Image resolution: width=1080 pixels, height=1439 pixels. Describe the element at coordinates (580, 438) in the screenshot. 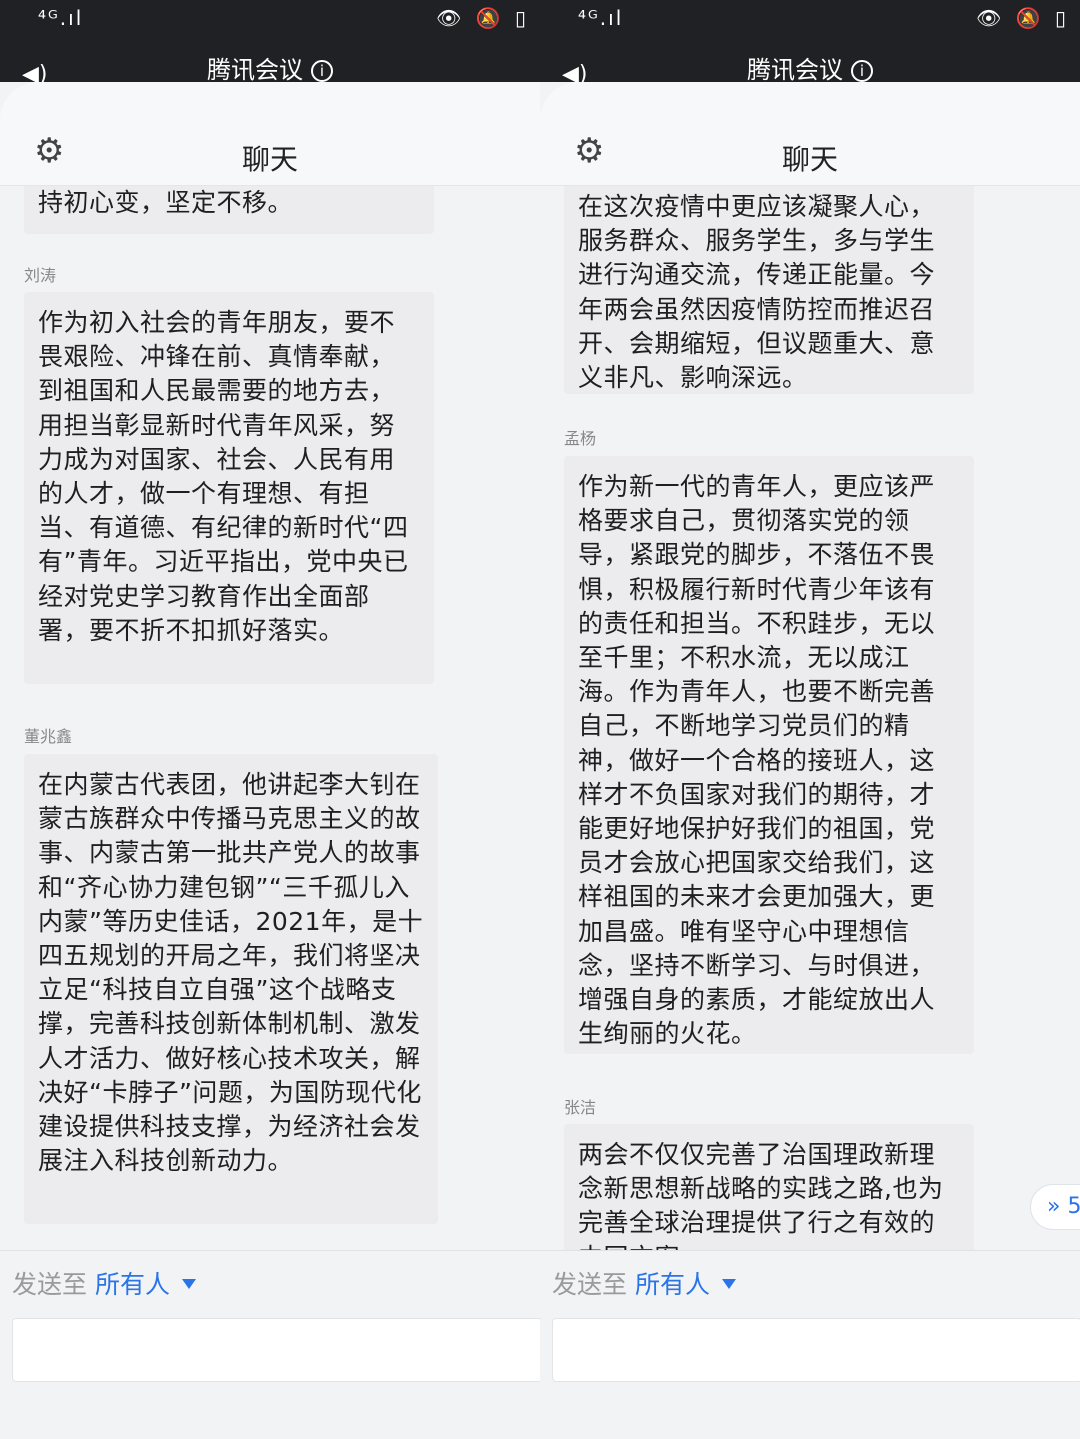

I see `message-sender: 孟杨` at that location.